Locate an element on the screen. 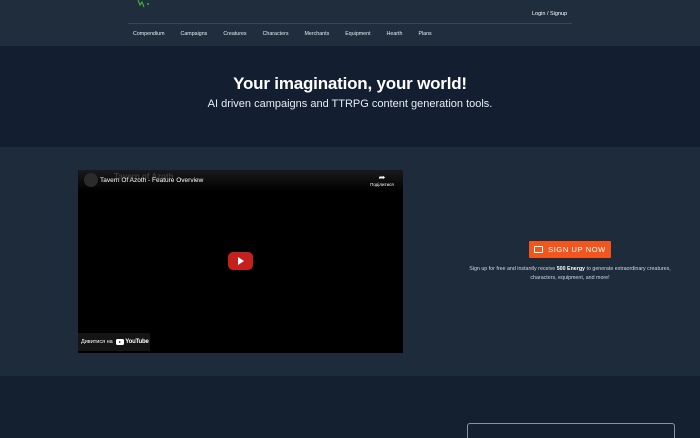 The image size is (700, 438). nav-item-hearth: Hearth is located at coordinates (395, 34).